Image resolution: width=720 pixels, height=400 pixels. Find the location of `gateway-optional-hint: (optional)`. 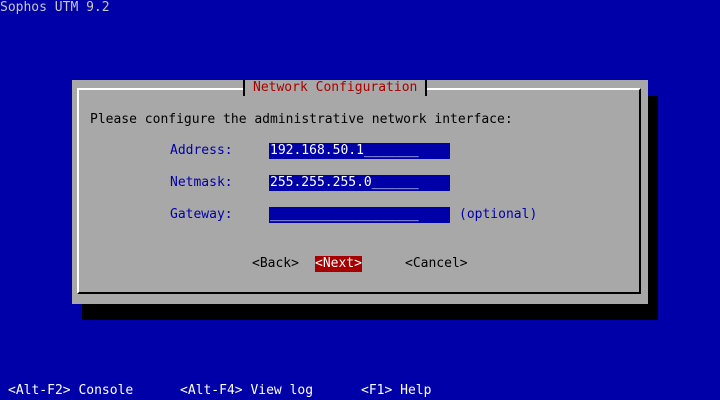

gateway-optional-hint: (optional) is located at coordinates (498, 214).